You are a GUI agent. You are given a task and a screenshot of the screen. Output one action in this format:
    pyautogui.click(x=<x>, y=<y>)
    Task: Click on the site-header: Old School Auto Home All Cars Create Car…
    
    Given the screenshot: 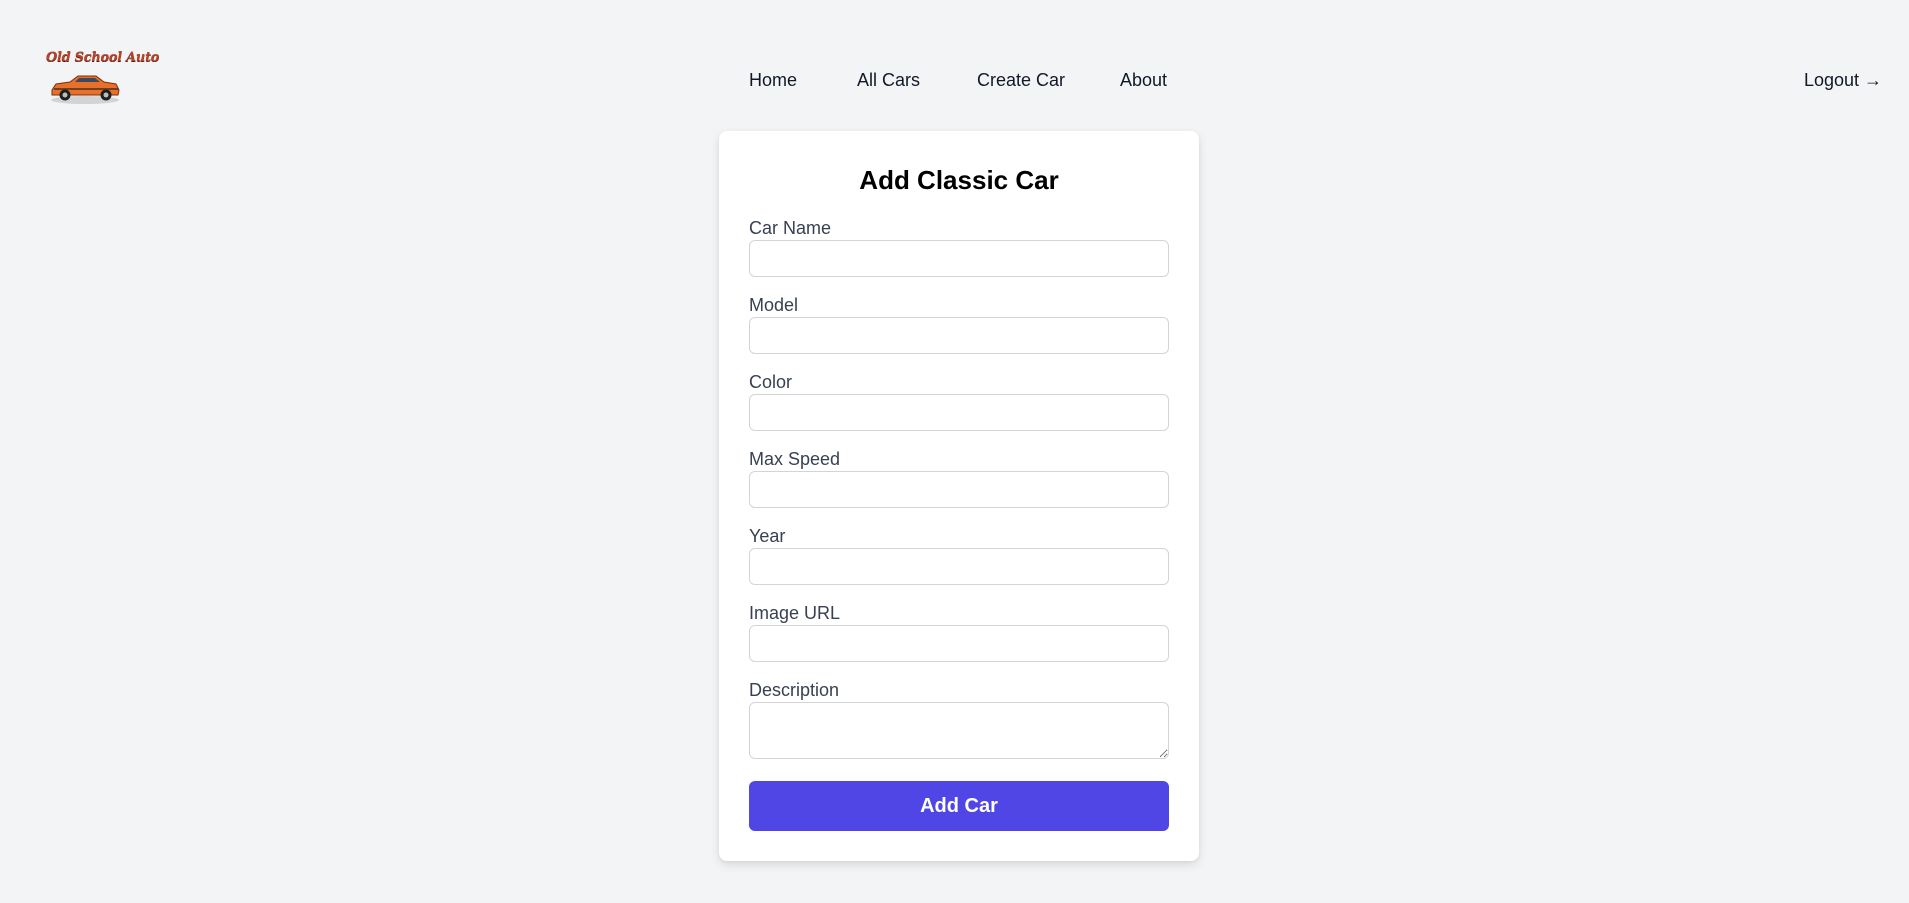 What is the action you would take?
    pyautogui.click(x=954, y=65)
    